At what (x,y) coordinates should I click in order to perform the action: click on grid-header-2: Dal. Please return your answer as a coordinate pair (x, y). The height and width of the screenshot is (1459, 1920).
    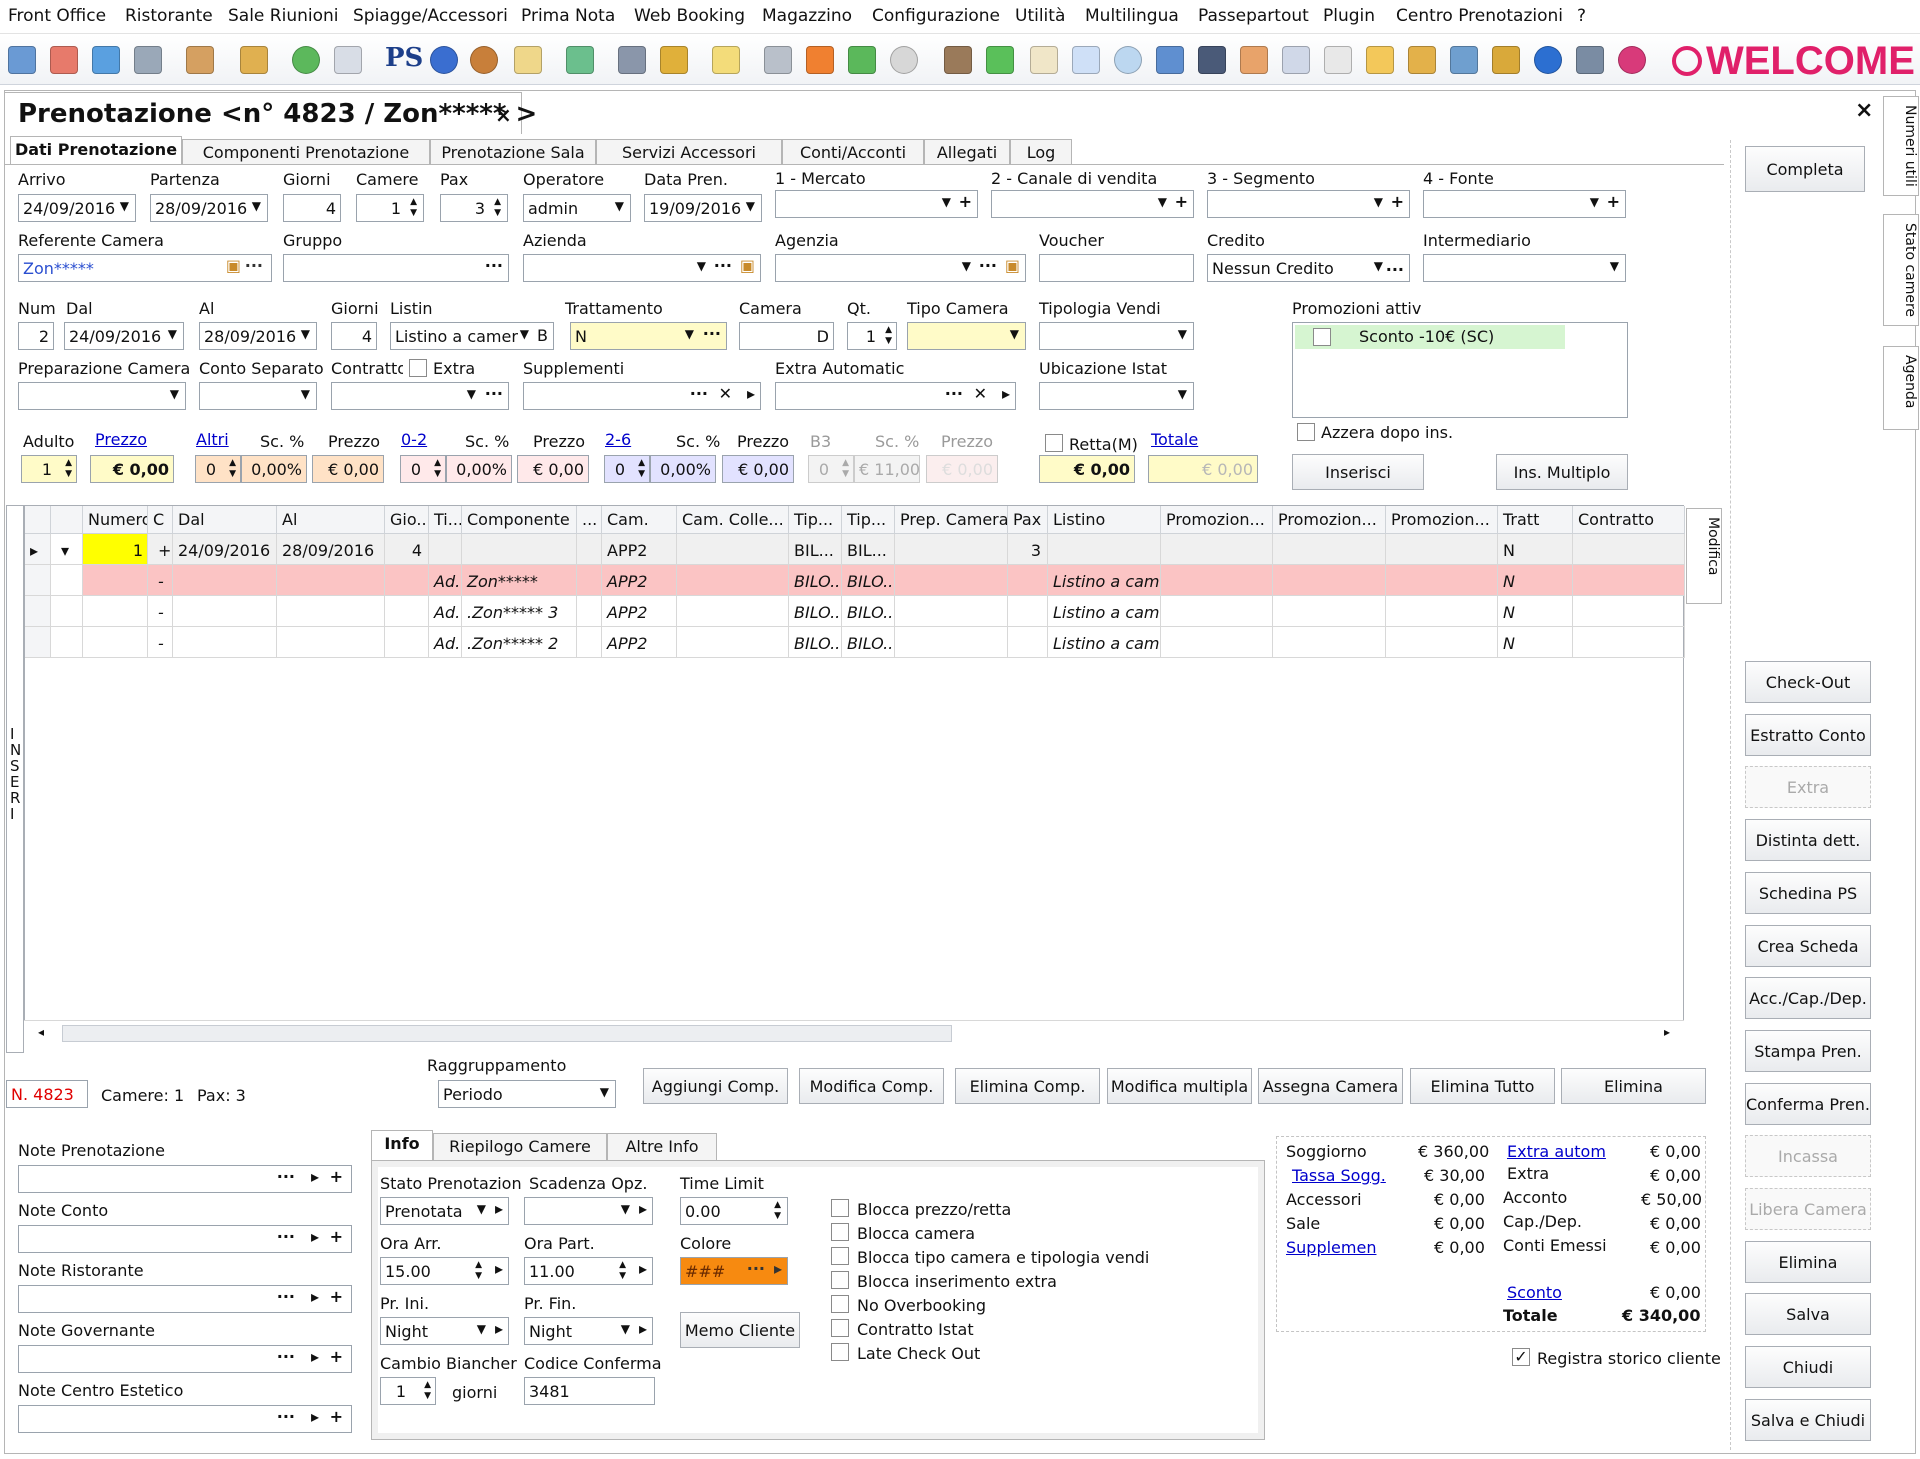
    Looking at the image, I should click on (225, 520).